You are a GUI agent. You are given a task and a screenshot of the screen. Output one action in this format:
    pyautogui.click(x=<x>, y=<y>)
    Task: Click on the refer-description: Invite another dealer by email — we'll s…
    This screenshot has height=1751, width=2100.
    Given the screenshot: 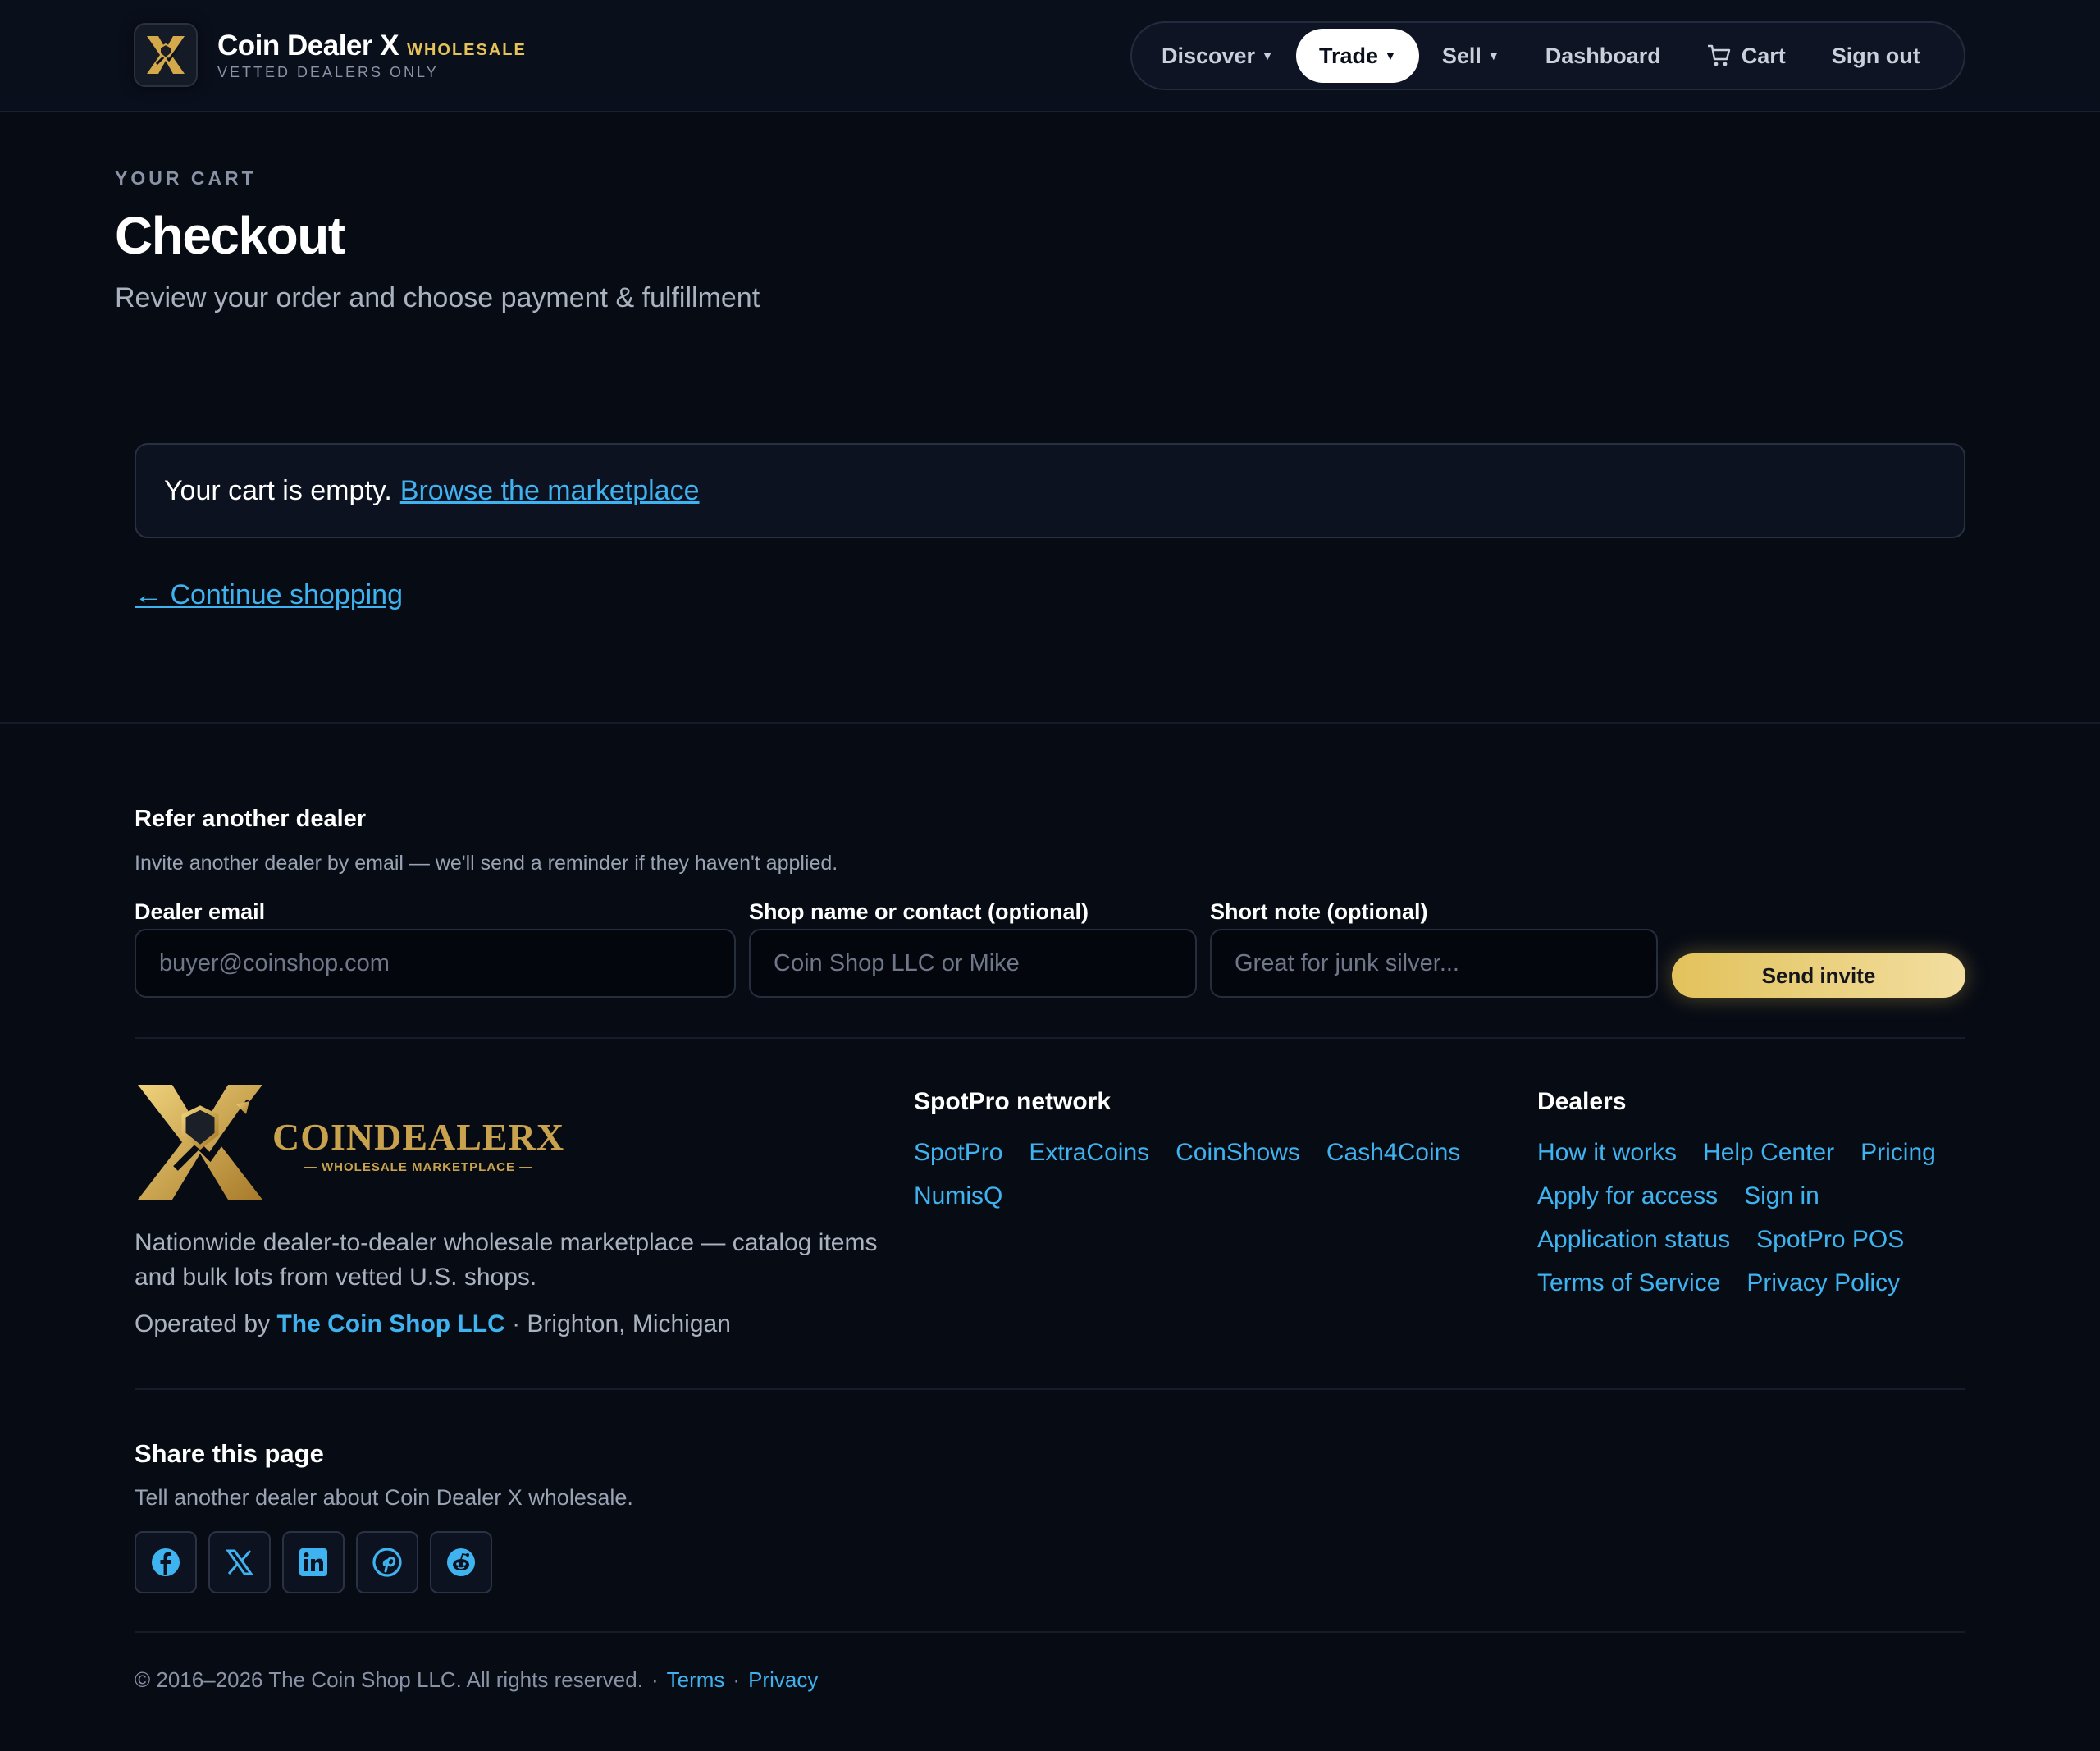 What is the action you would take?
    pyautogui.click(x=487, y=863)
    